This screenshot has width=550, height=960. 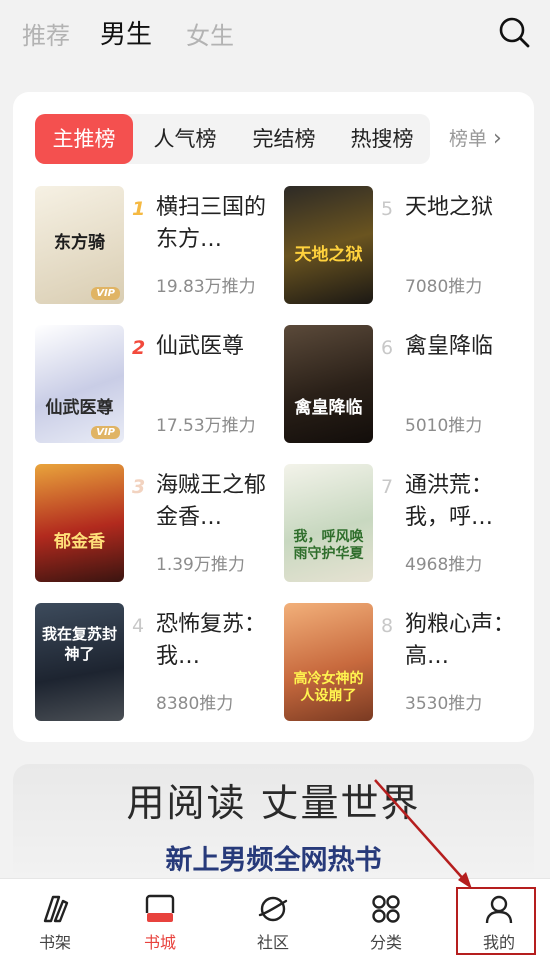 I want to click on book-popularity: 5010推力, so click(x=444, y=426).